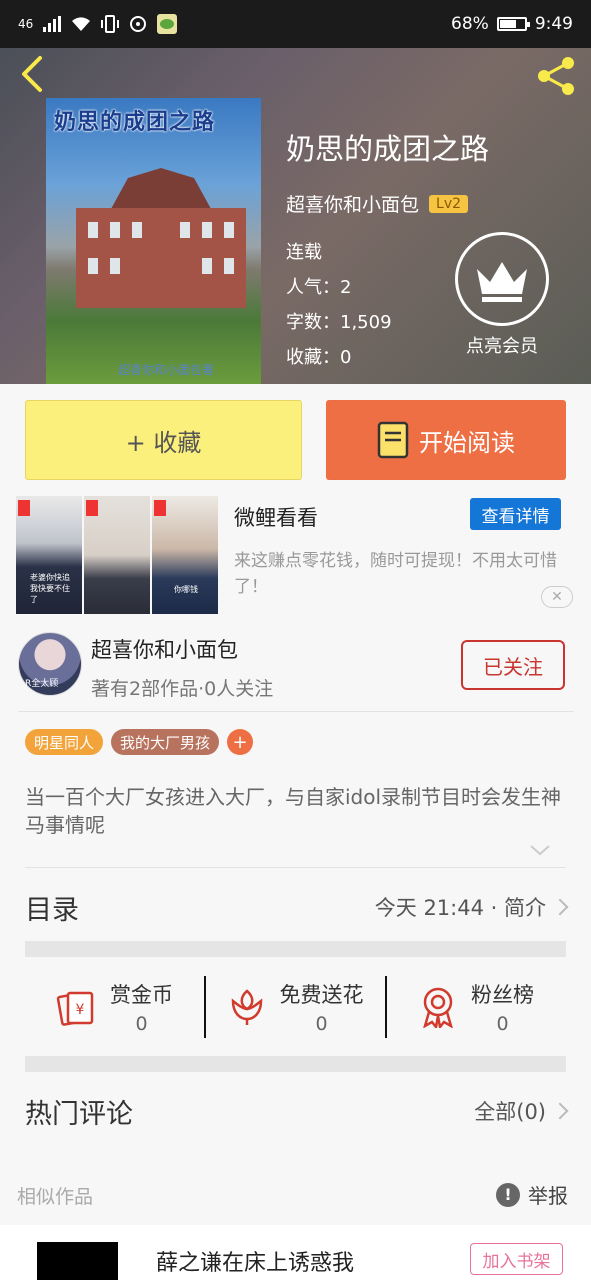  What do you see at coordinates (521, 1111) in the screenshot?
I see `all-comments-link: 全部(0)` at bounding box center [521, 1111].